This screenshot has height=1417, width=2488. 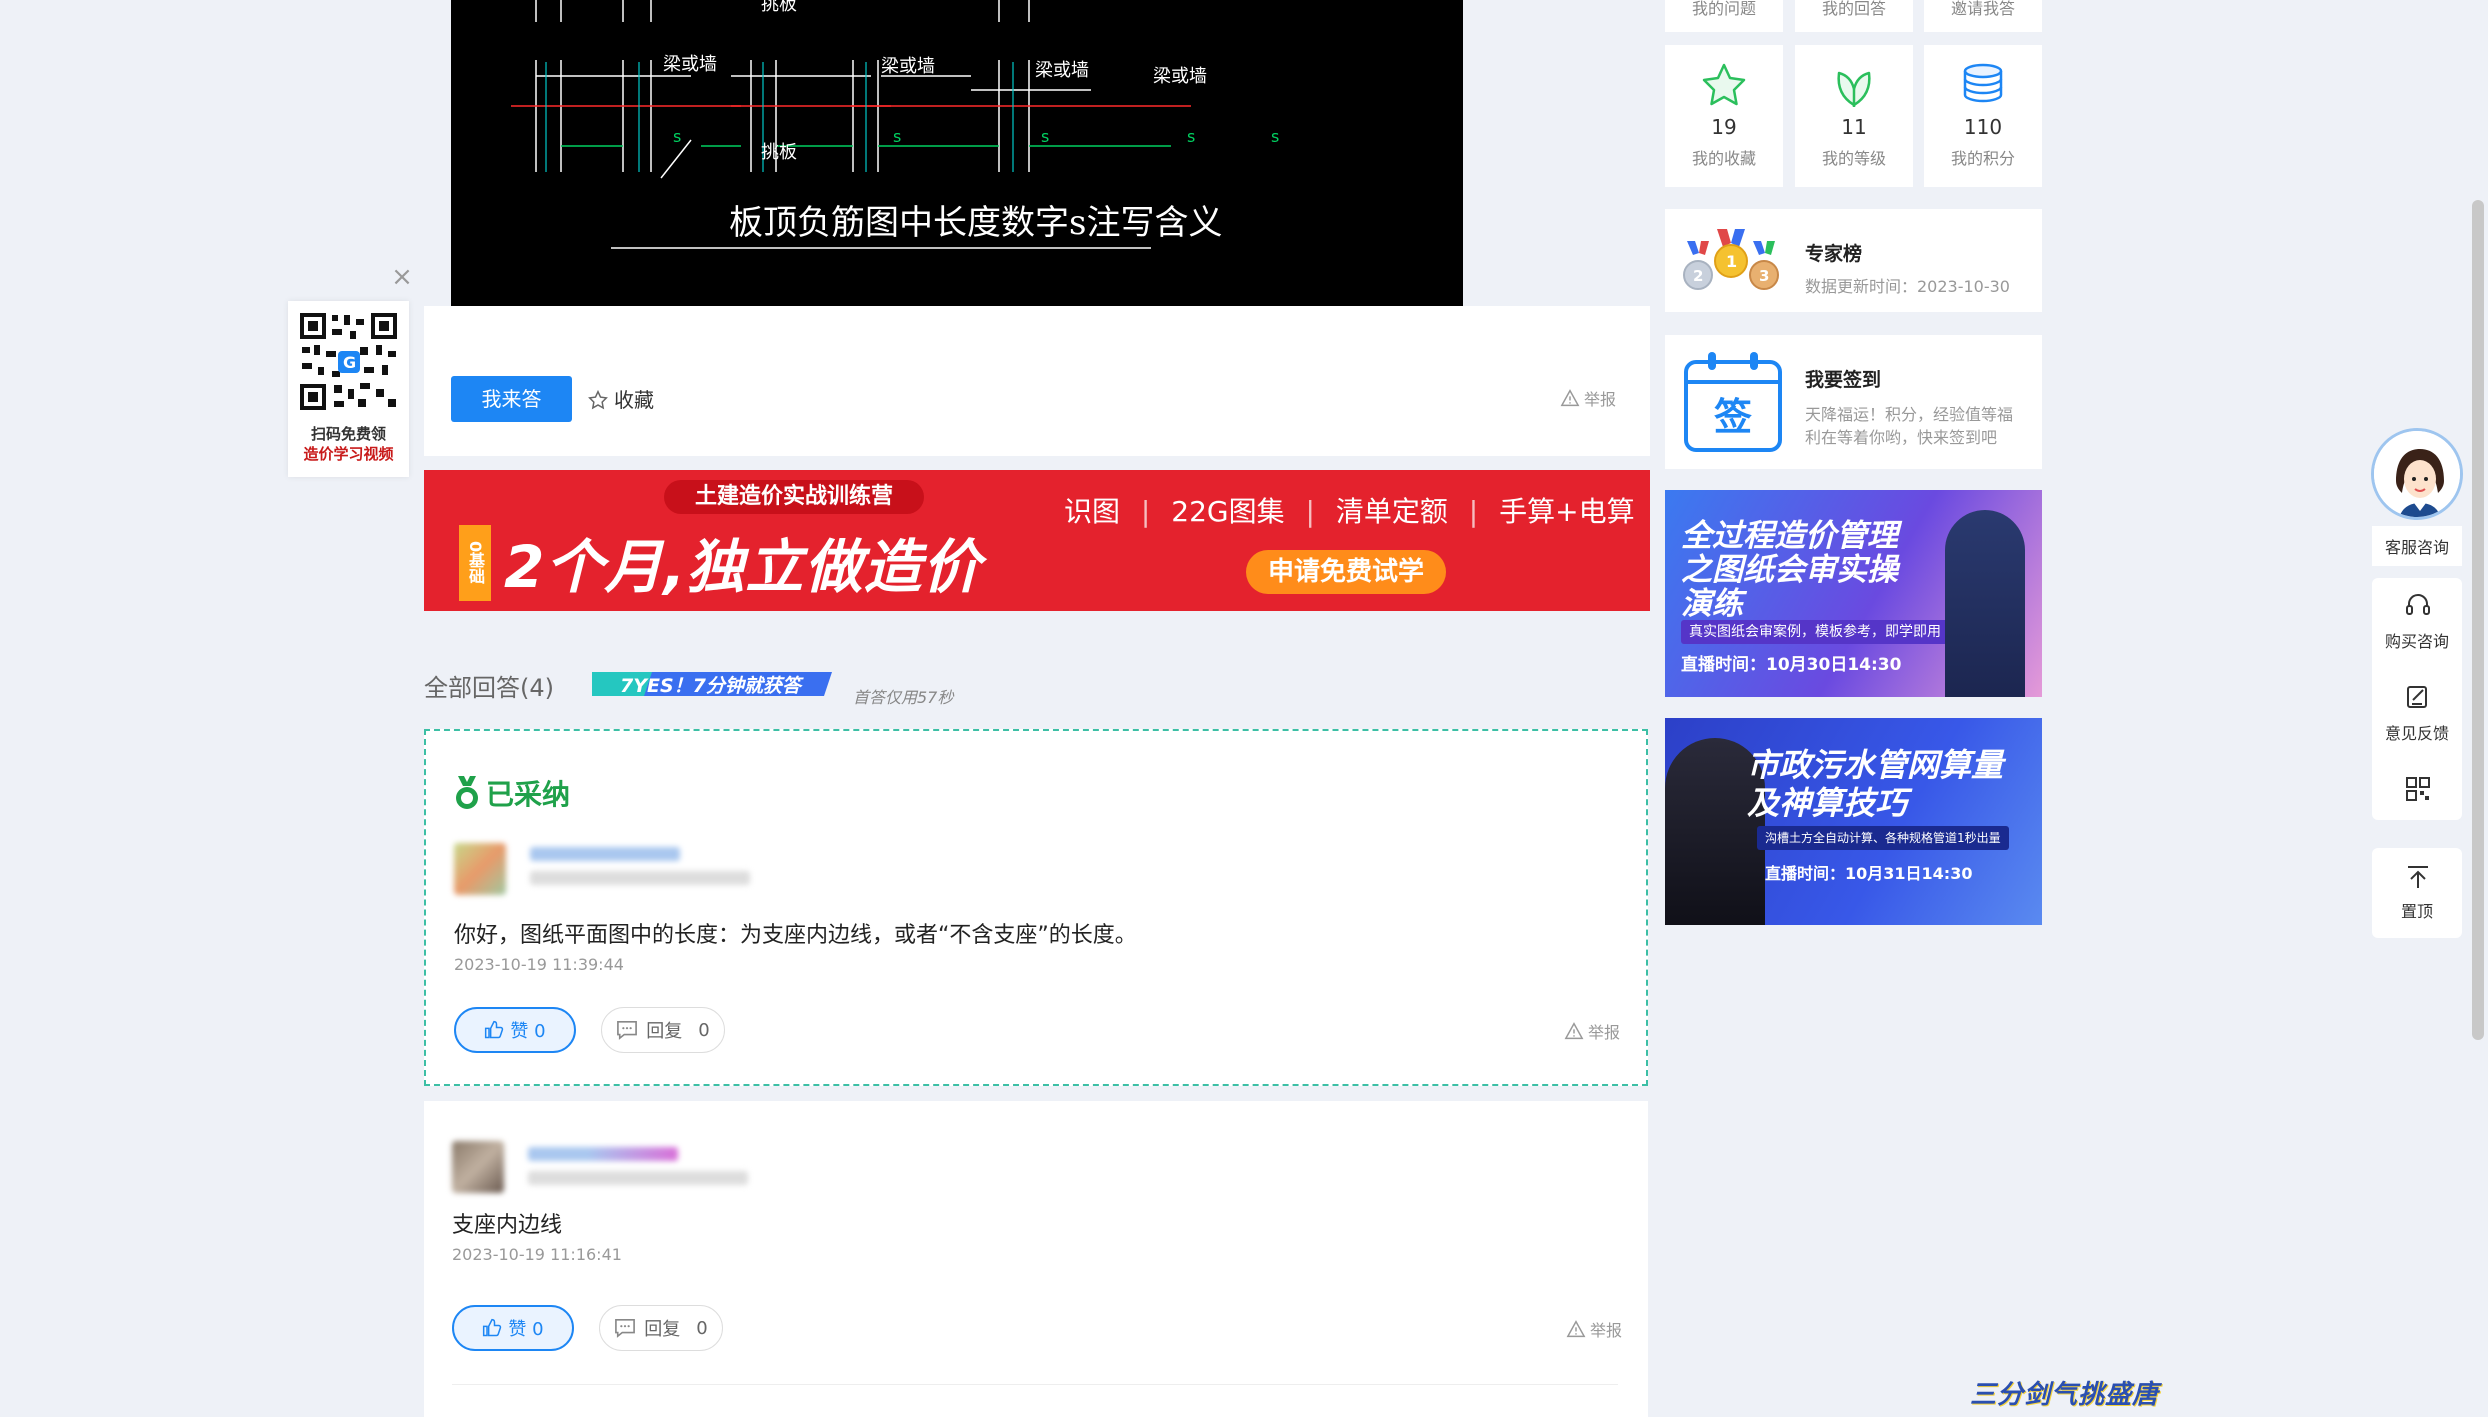 I want to click on coins-icon, so click(x=1983, y=83).